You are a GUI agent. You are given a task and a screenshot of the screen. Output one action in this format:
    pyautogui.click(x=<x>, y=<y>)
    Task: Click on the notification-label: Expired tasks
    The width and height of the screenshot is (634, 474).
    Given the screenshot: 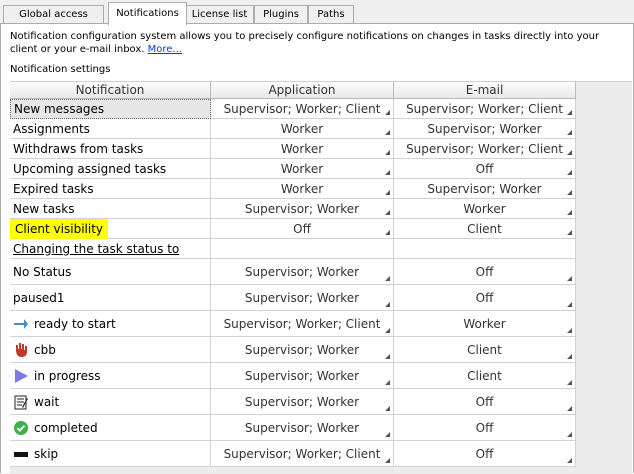 What is the action you would take?
    pyautogui.click(x=53, y=188)
    